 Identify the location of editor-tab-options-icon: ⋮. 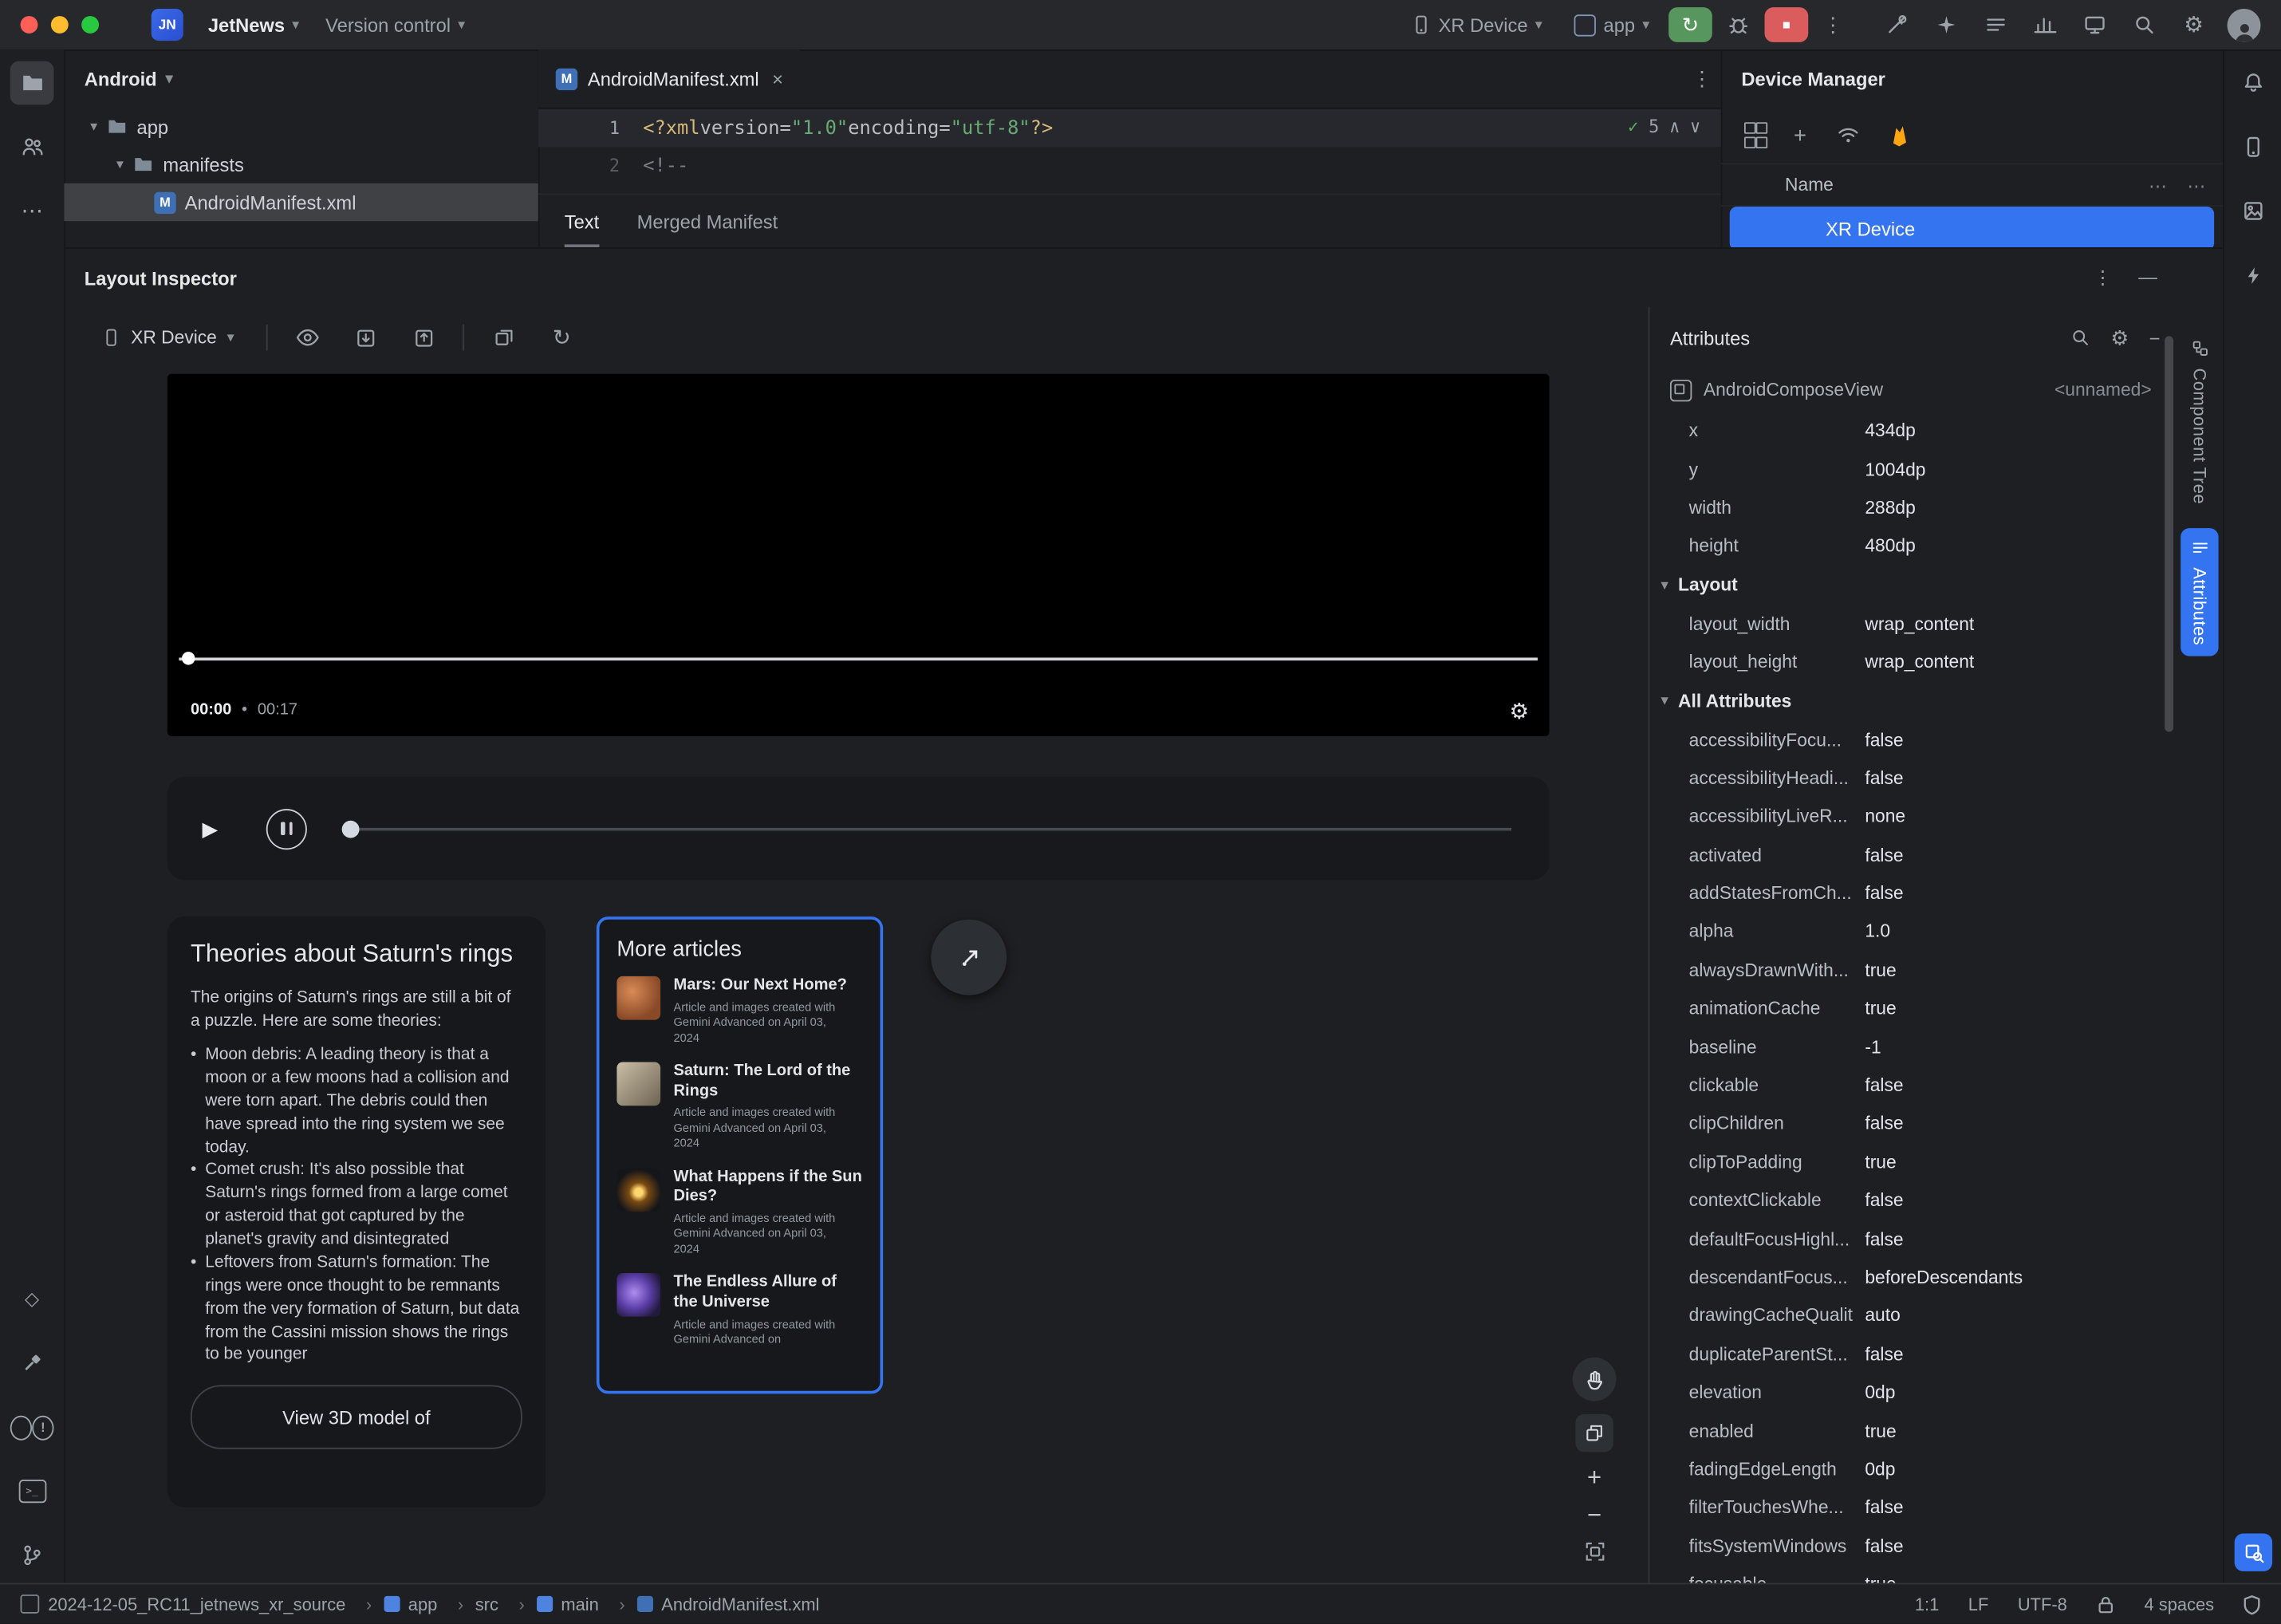
(1702, 79).